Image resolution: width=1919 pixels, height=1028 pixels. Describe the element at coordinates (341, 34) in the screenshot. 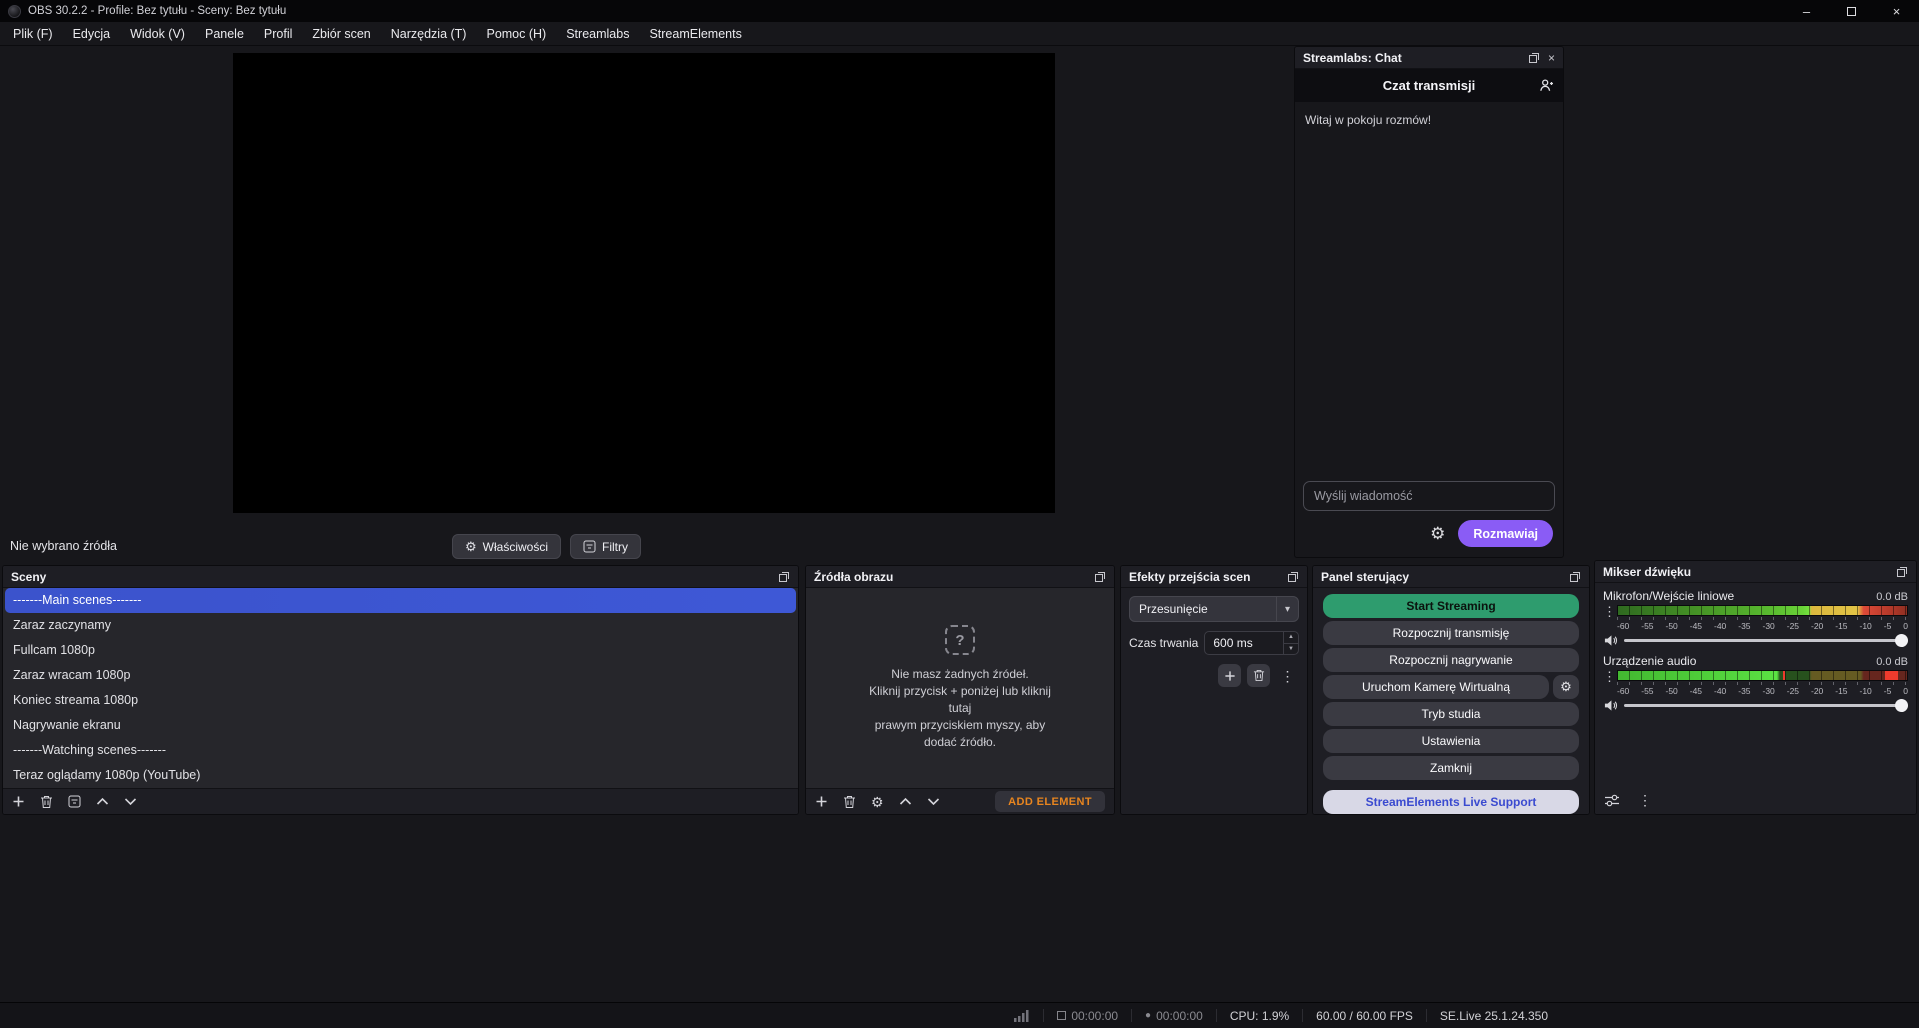

I see `menu-item: Zbiór scen` at that location.